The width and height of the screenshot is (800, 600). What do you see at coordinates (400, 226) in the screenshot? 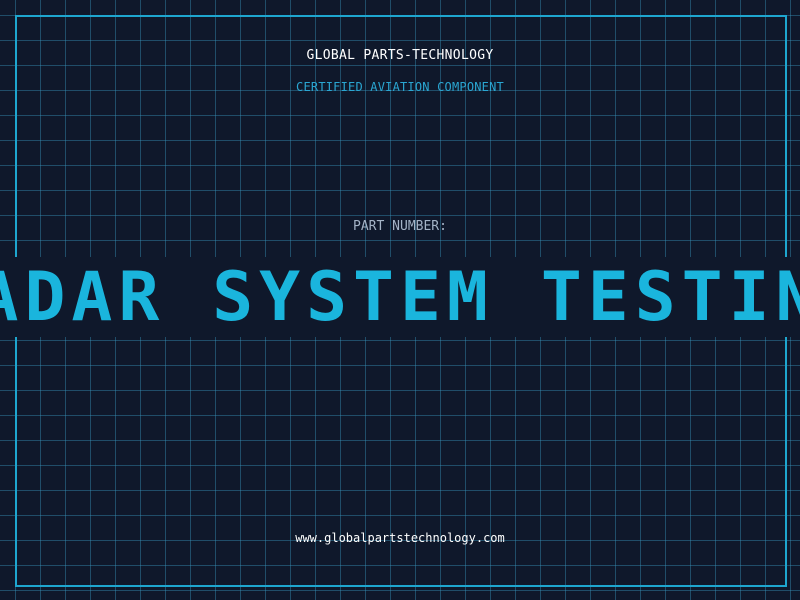
I see `part-number-label: PART NUMBER:` at bounding box center [400, 226].